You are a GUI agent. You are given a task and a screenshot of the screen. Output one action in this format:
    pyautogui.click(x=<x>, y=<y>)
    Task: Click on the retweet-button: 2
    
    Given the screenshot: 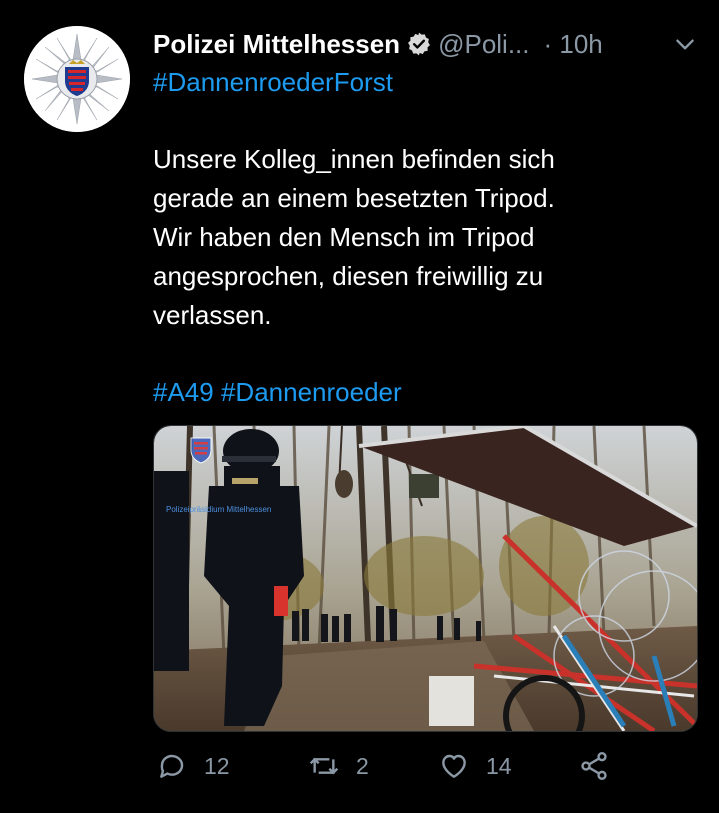 What is the action you would take?
    pyautogui.click(x=338, y=766)
    